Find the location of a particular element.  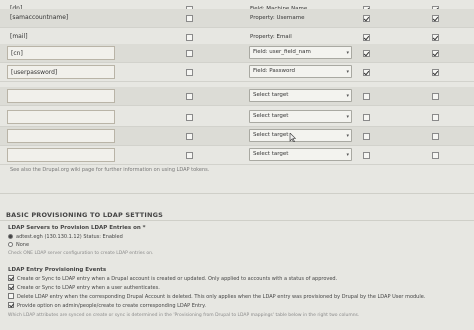

none-option-label: None is located at coordinates (23, 245).